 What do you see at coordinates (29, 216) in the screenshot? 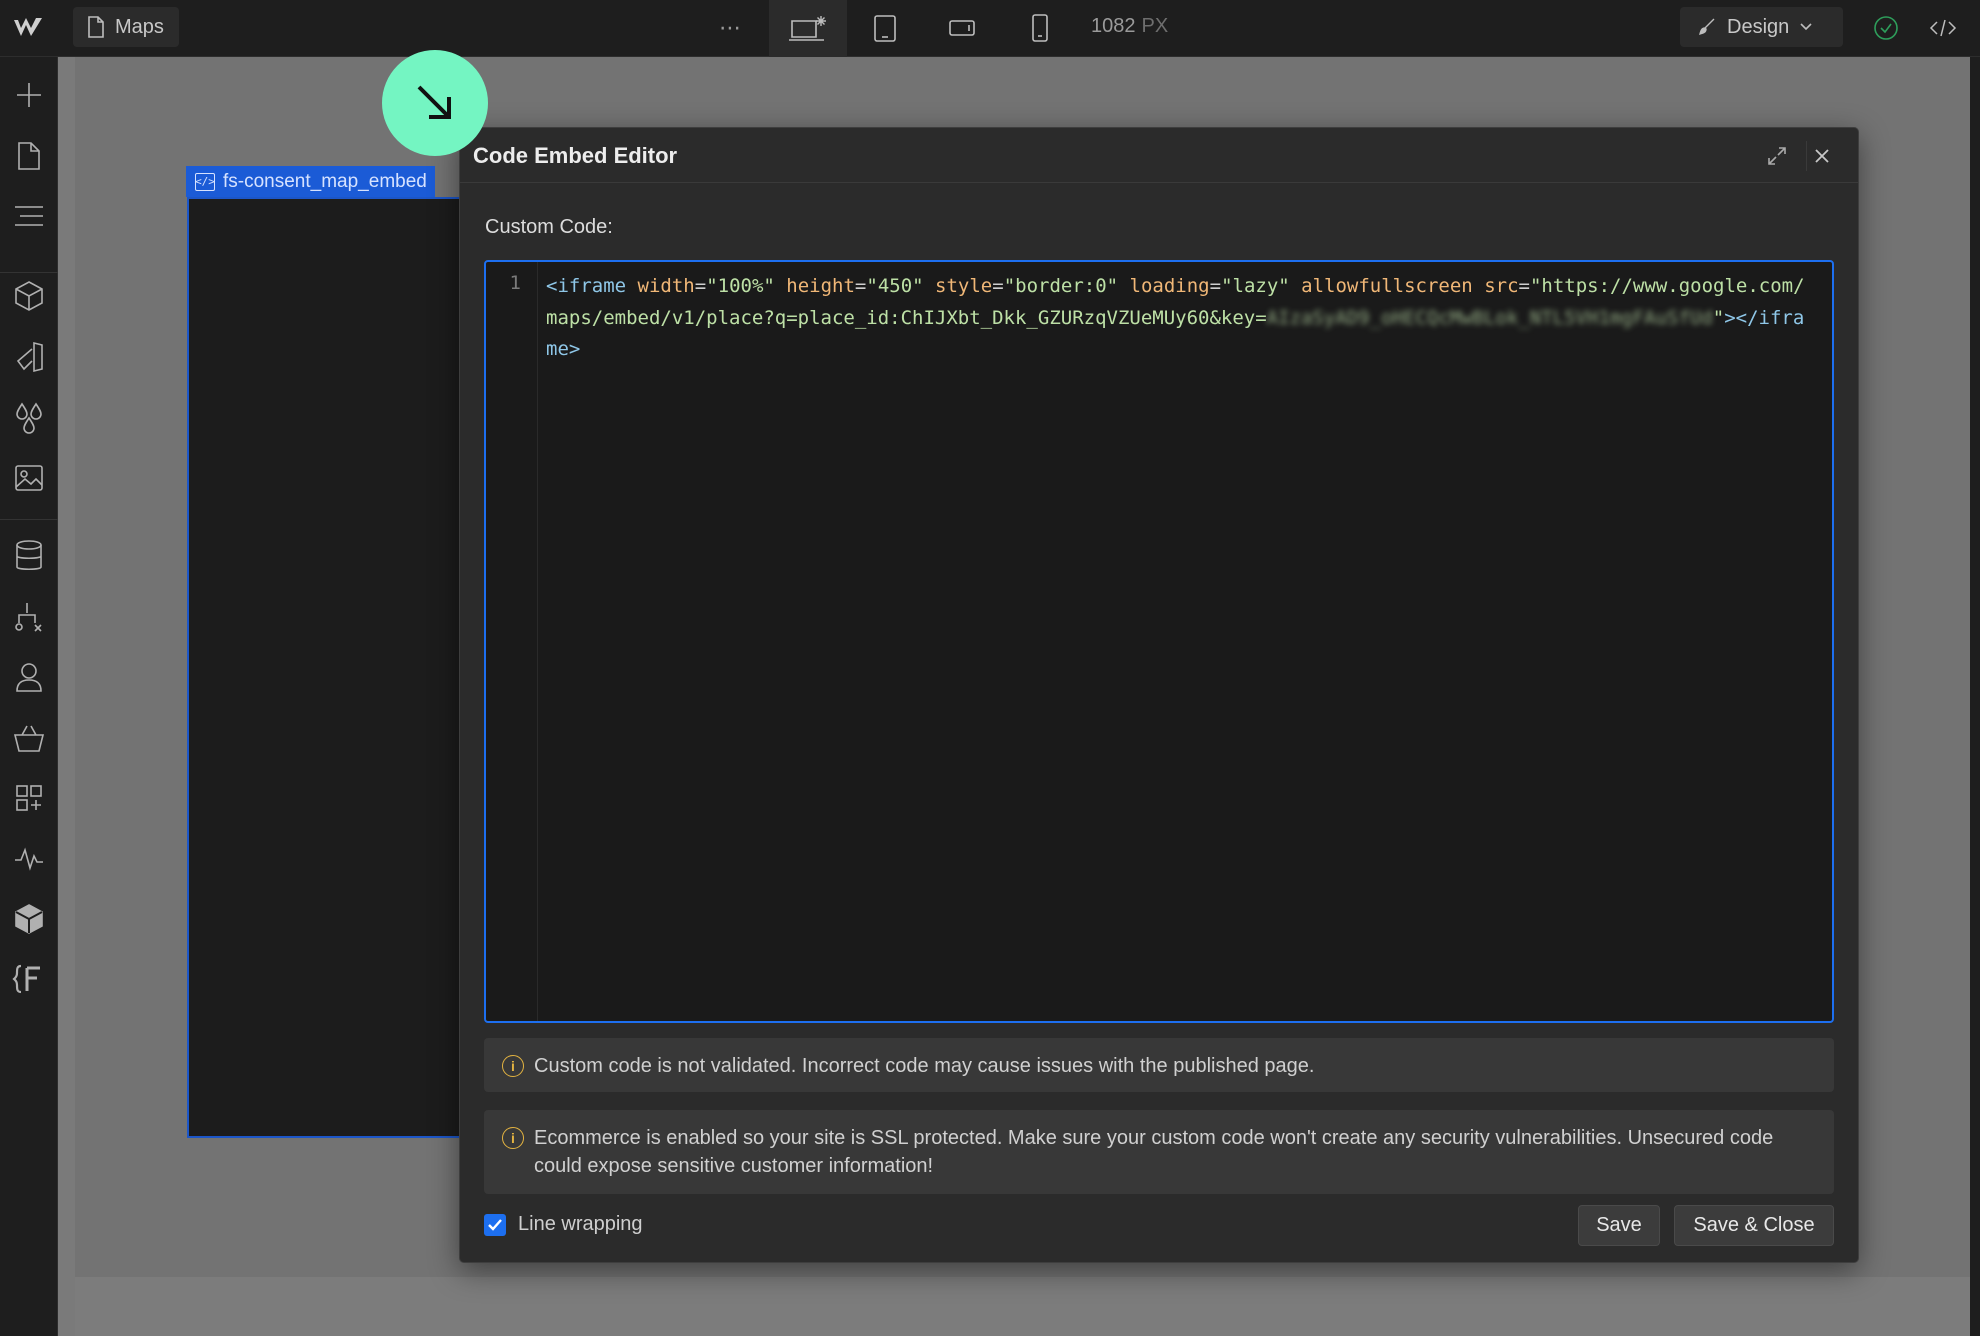
I see `navigator-panel-icon` at bounding box center [29, 216].